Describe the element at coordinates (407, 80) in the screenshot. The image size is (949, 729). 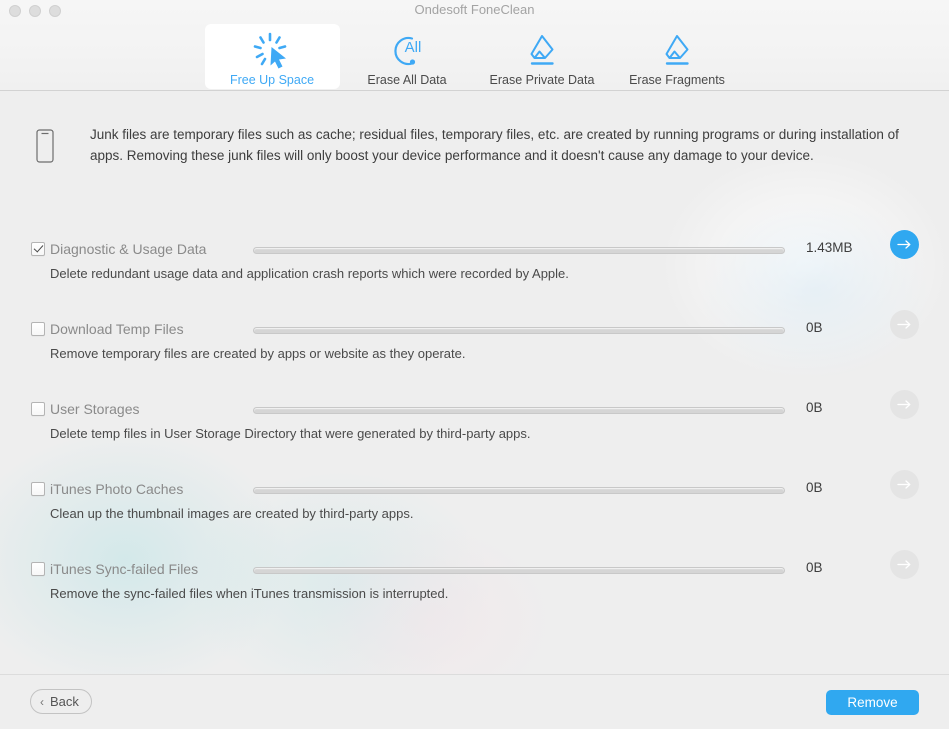
I see `toolbar-item-label: Erase All Data` at that location.